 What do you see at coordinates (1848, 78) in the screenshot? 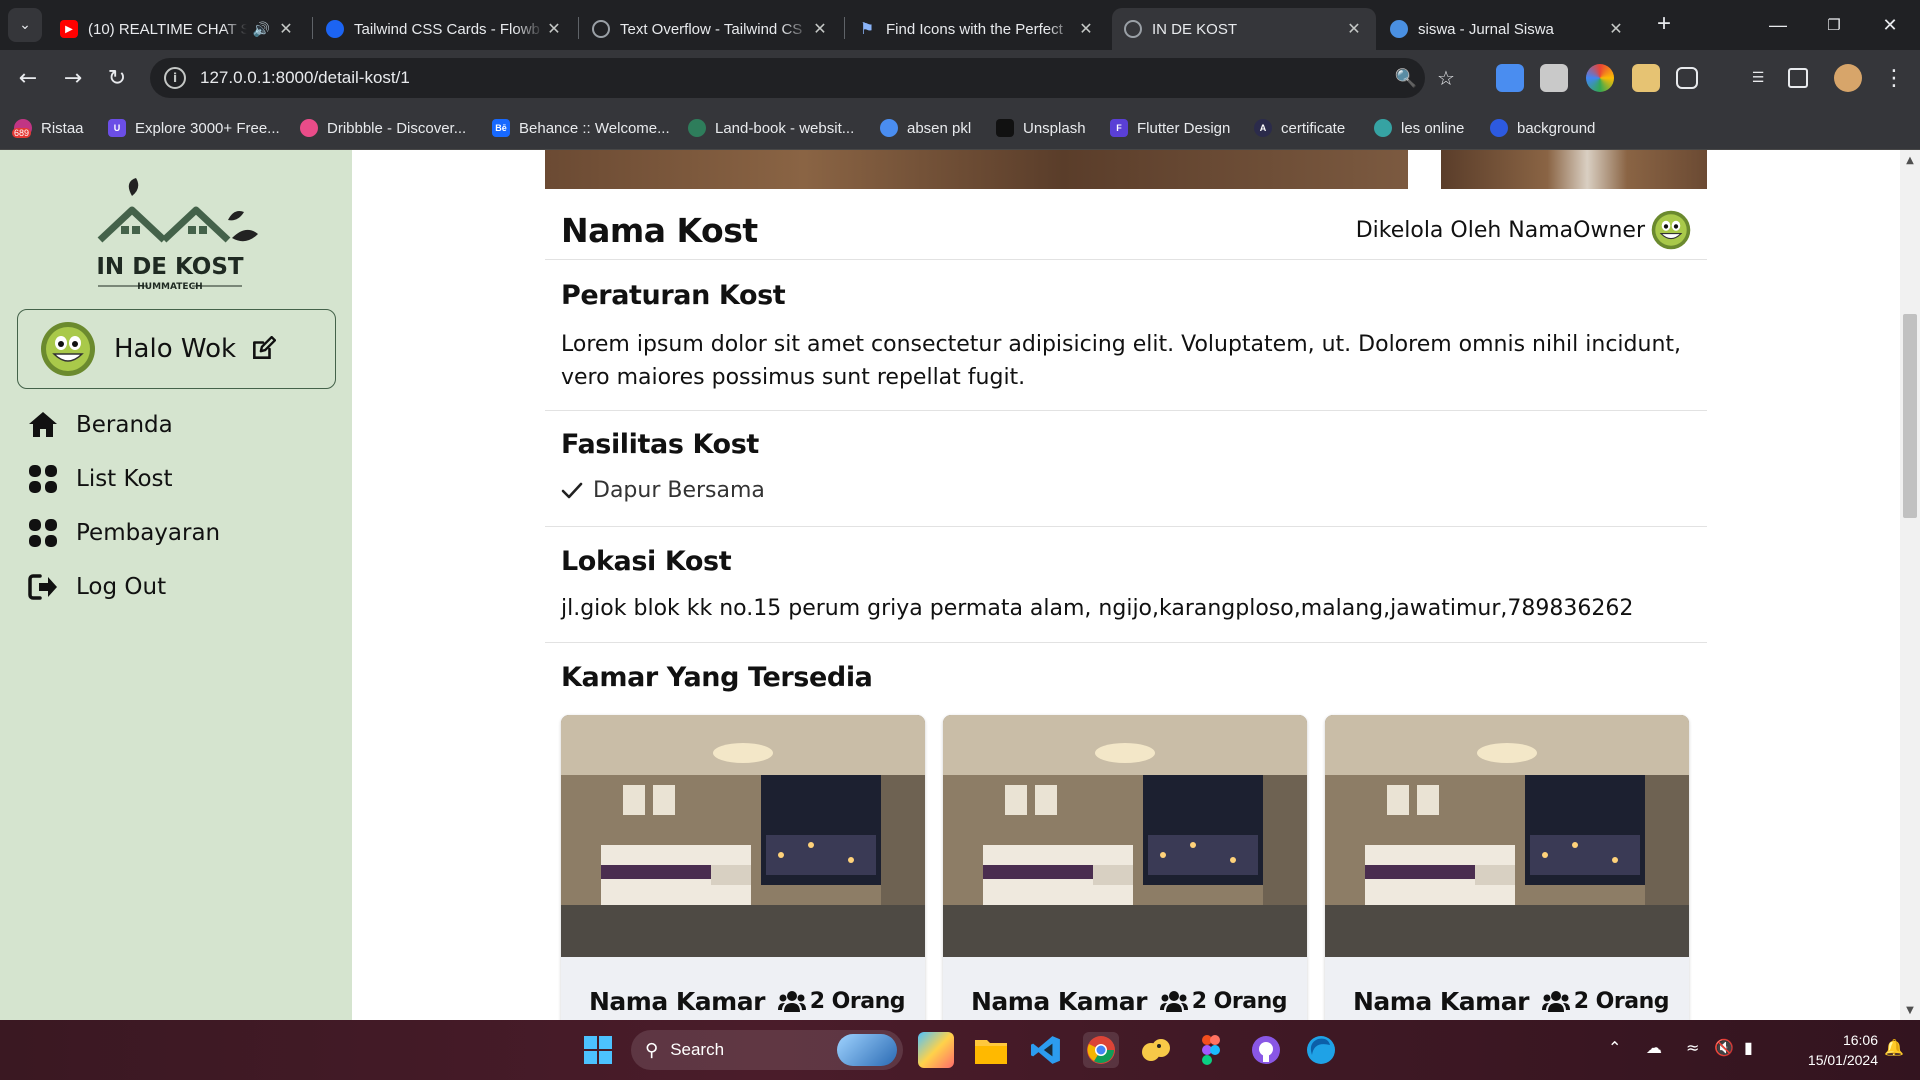
I see `profile-avatar-icon` at bounding box center [1848, 78].